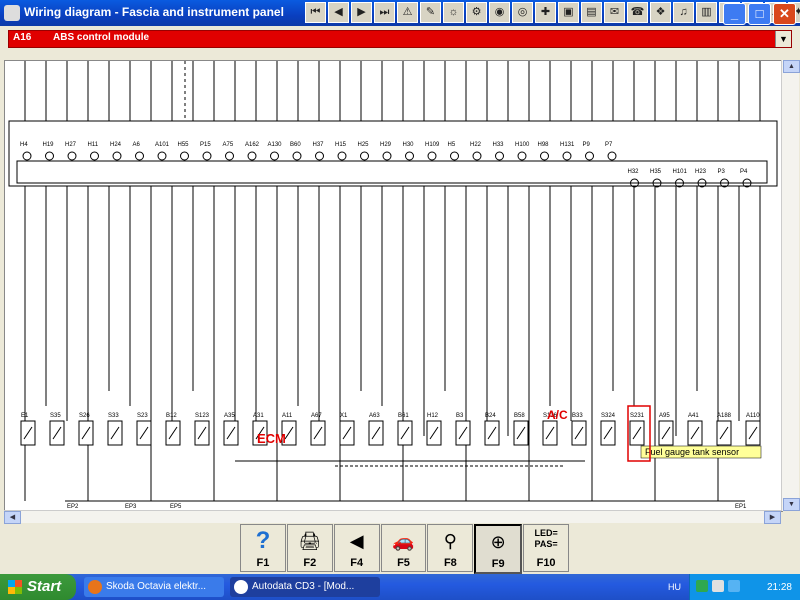  I want to click on instrument-p15: P15, so click(206, 151).